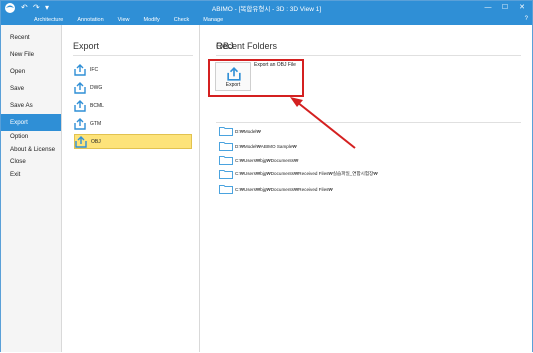 This screenshot has height=353, width=533. Describe the element at coordinates (31, 54) in the screenshot. I see `sidebar-item-new-file: New File` at that location.